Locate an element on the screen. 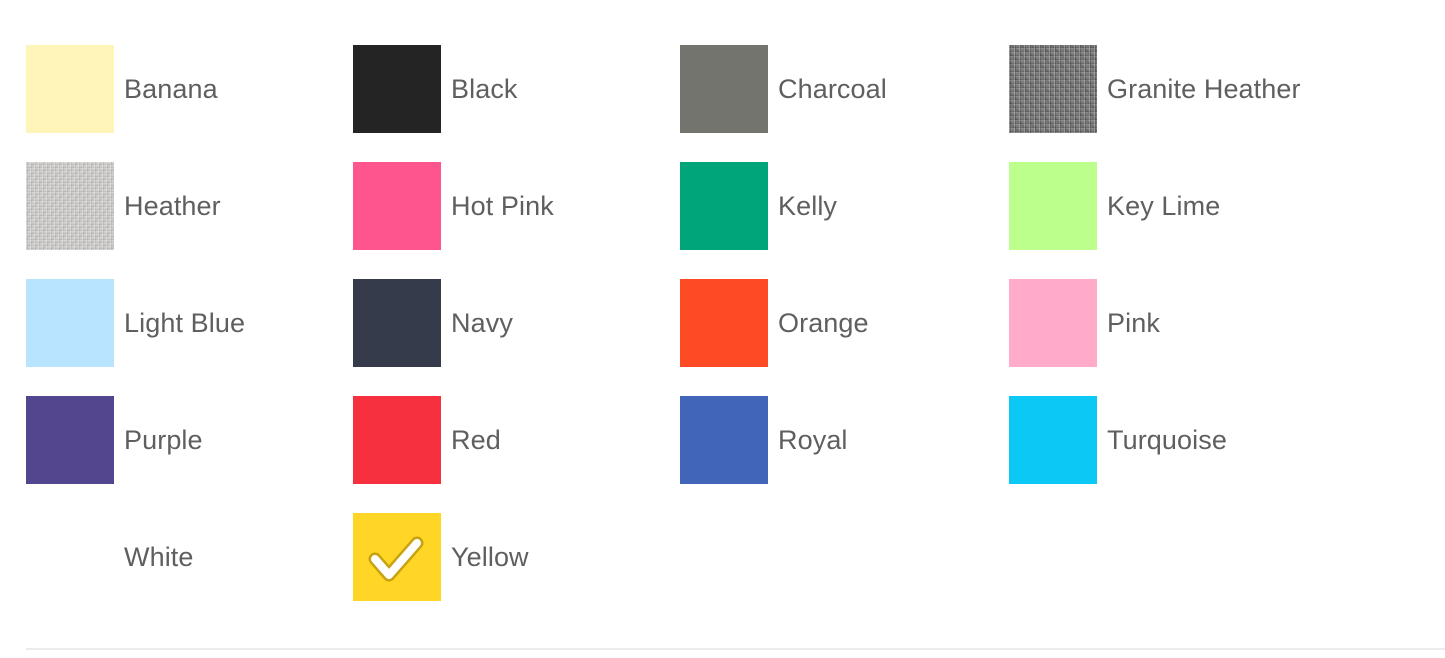 This screenshot has height=658, width=1445. color-label-turquoise: Turquoise is located at coordinates (1167, 439).